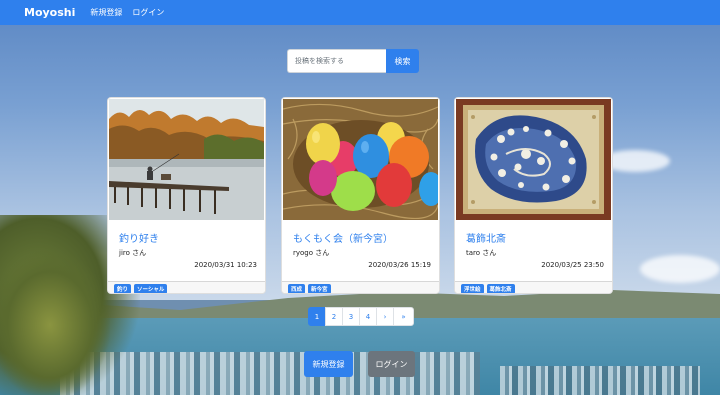 This screenshot has height=395, width=720. What do you see at coordinates (106, 12) in the screenshot?
I see `nav-link-signup: 新規登録` at bounding box center [106, 12].